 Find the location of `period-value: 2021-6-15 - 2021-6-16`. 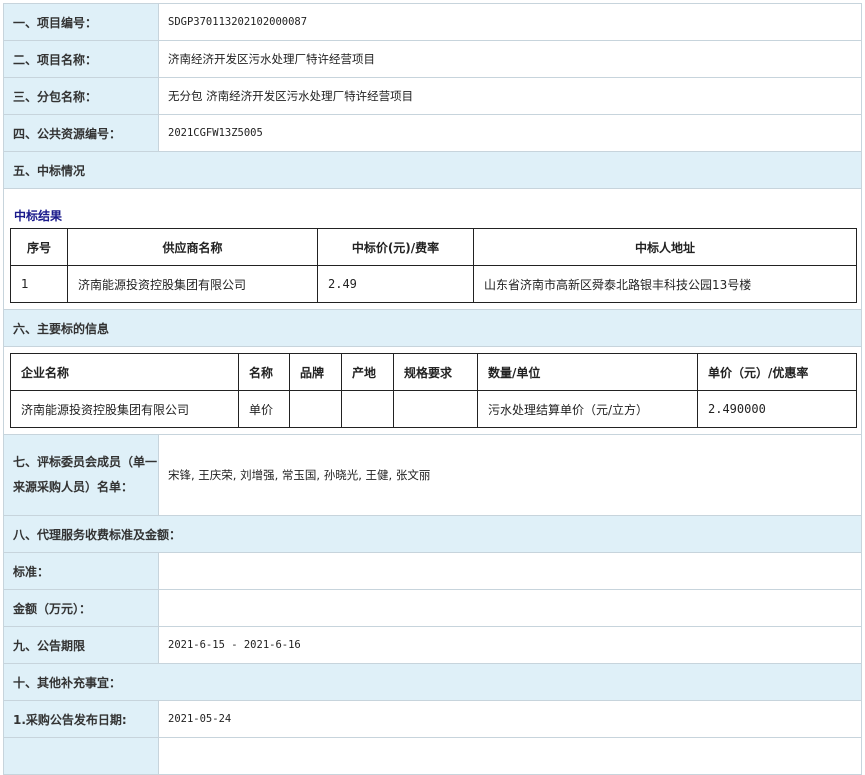

period-value: 2021-6-15 - 2021-6-16 is located at coordinates (510, 645).